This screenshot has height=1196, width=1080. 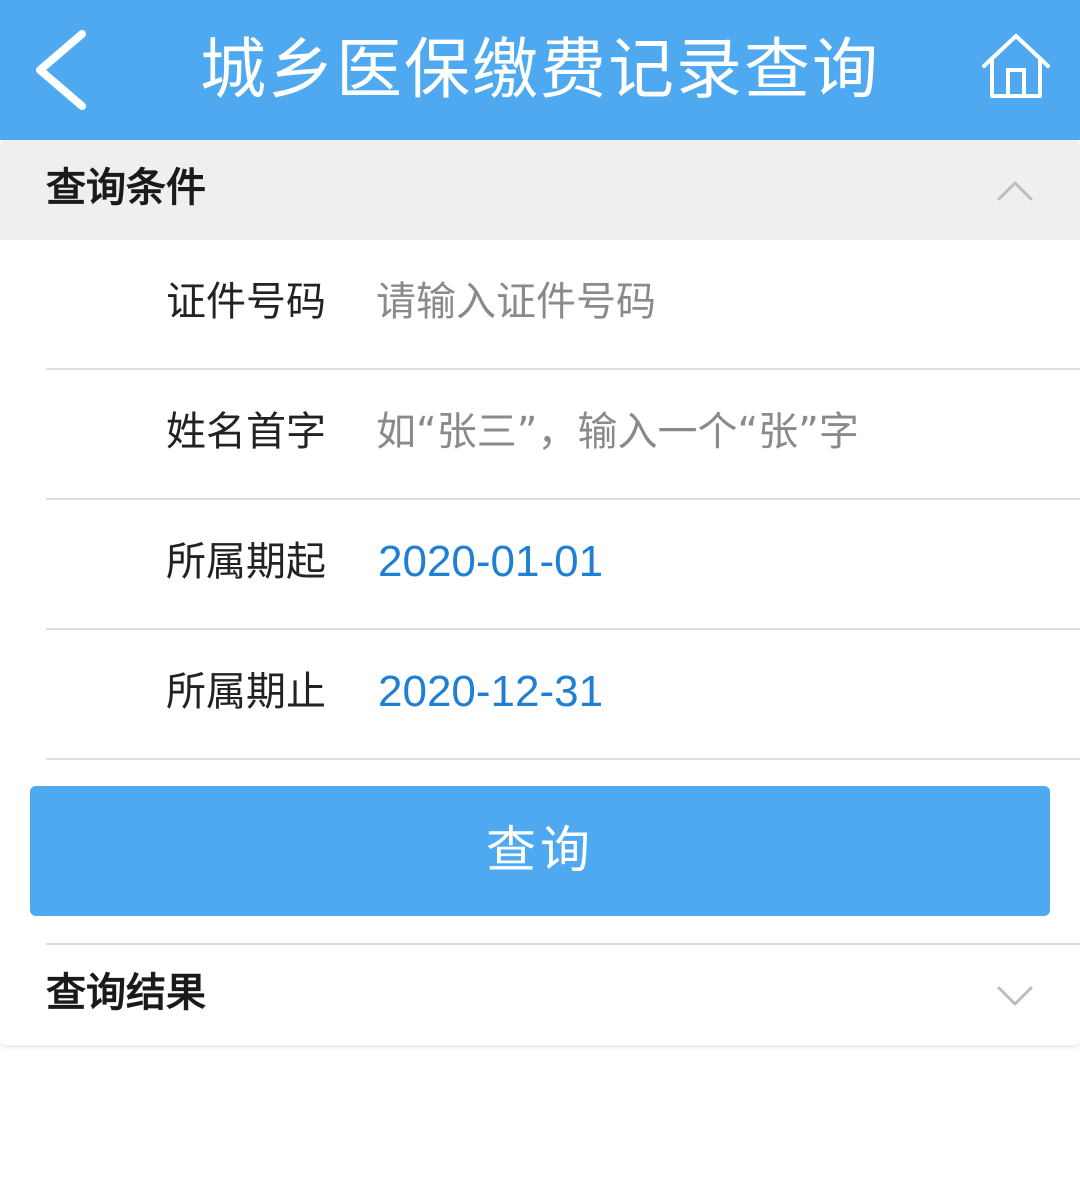 I want to click on surname-label: 姓名首字, so click(x=246, y=432).